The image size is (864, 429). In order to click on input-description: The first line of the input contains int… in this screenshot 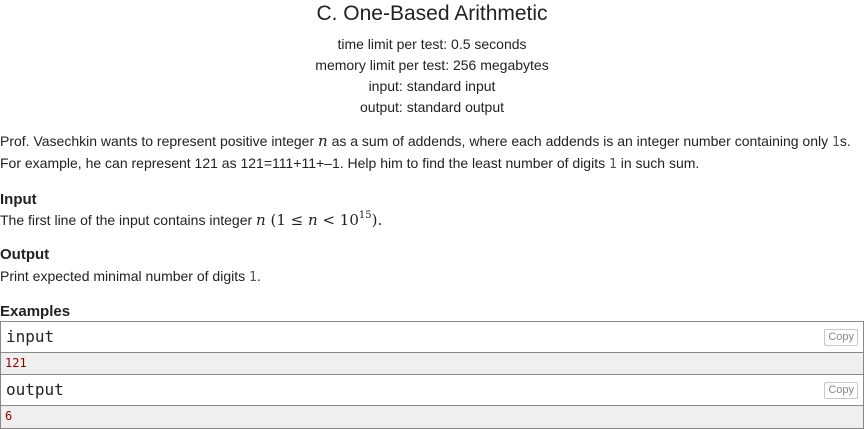, I will do `click(191, 221)`.